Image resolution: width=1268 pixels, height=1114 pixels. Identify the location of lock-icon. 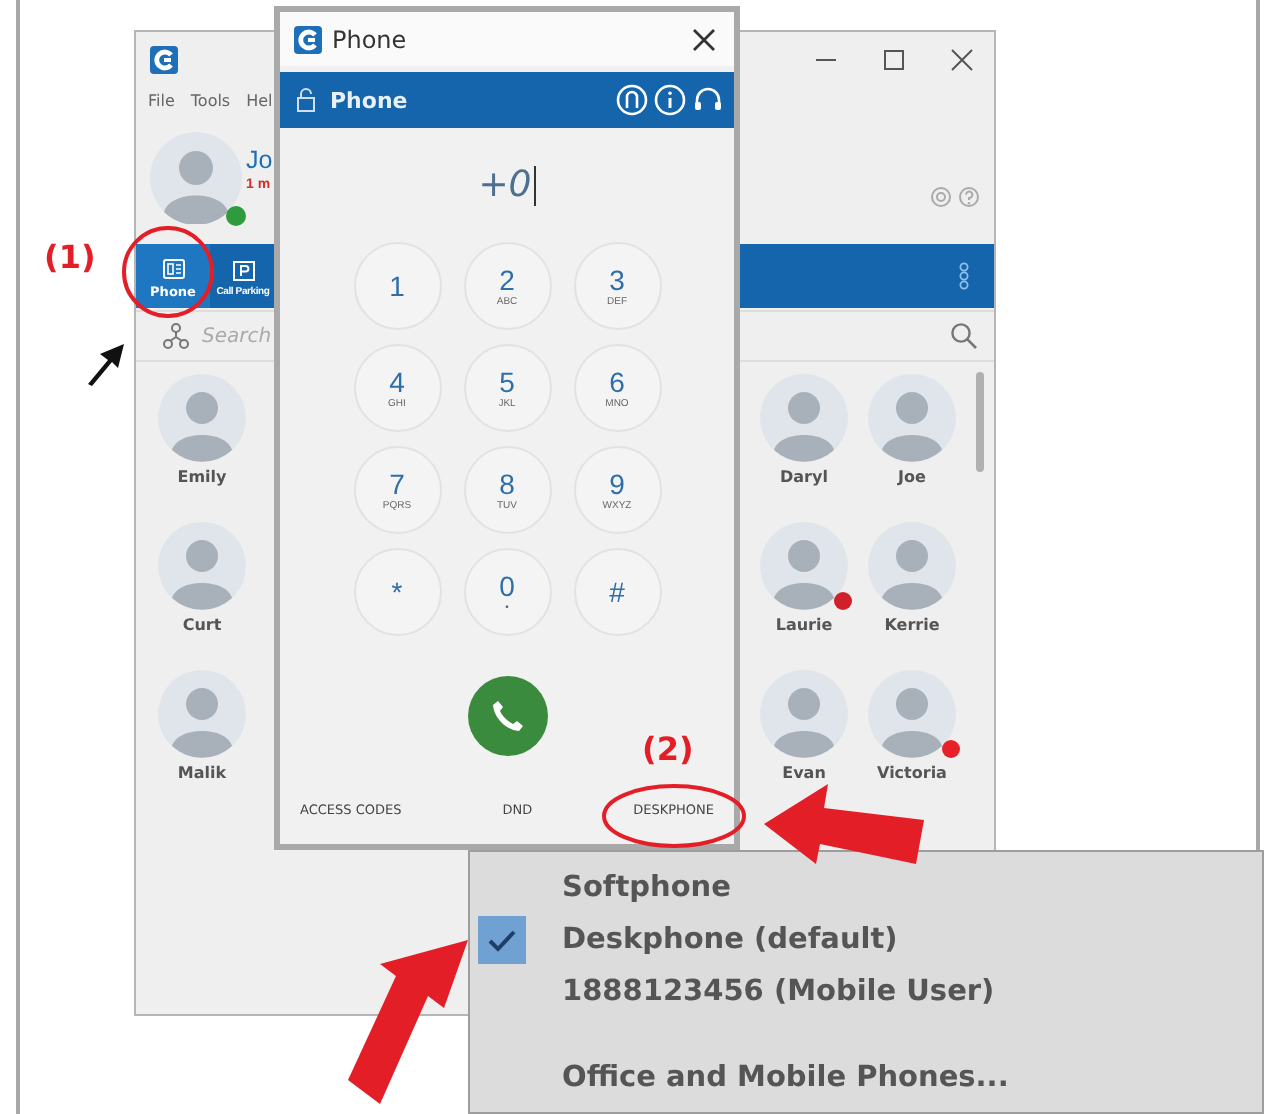
(306, 100).